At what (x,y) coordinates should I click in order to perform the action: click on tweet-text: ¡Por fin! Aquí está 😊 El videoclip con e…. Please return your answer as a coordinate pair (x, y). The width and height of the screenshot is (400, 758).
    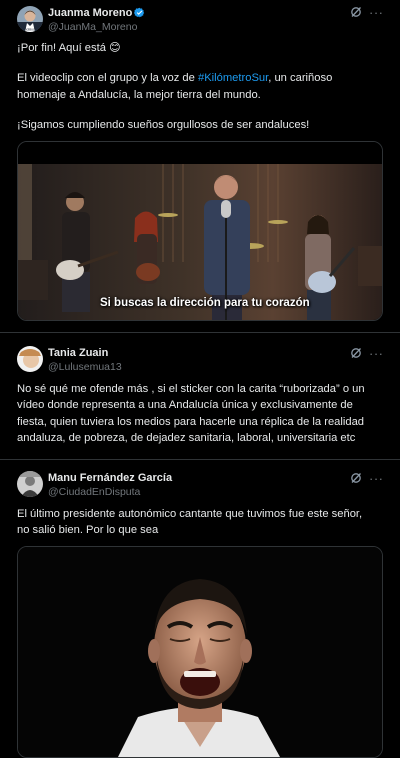
    Looking at the image, I should click on (201, 86).